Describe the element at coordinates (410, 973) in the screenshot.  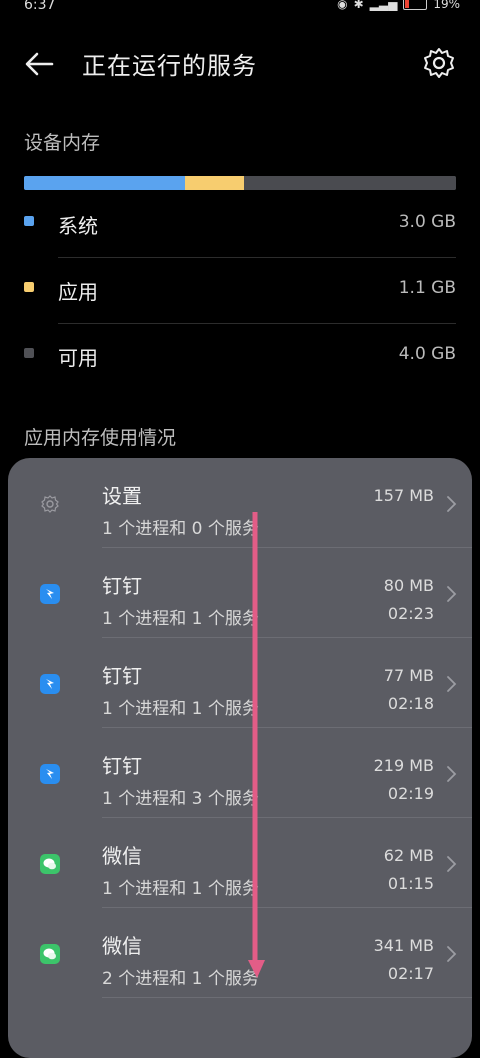
I see `app-run-time: 02:17` at that location.